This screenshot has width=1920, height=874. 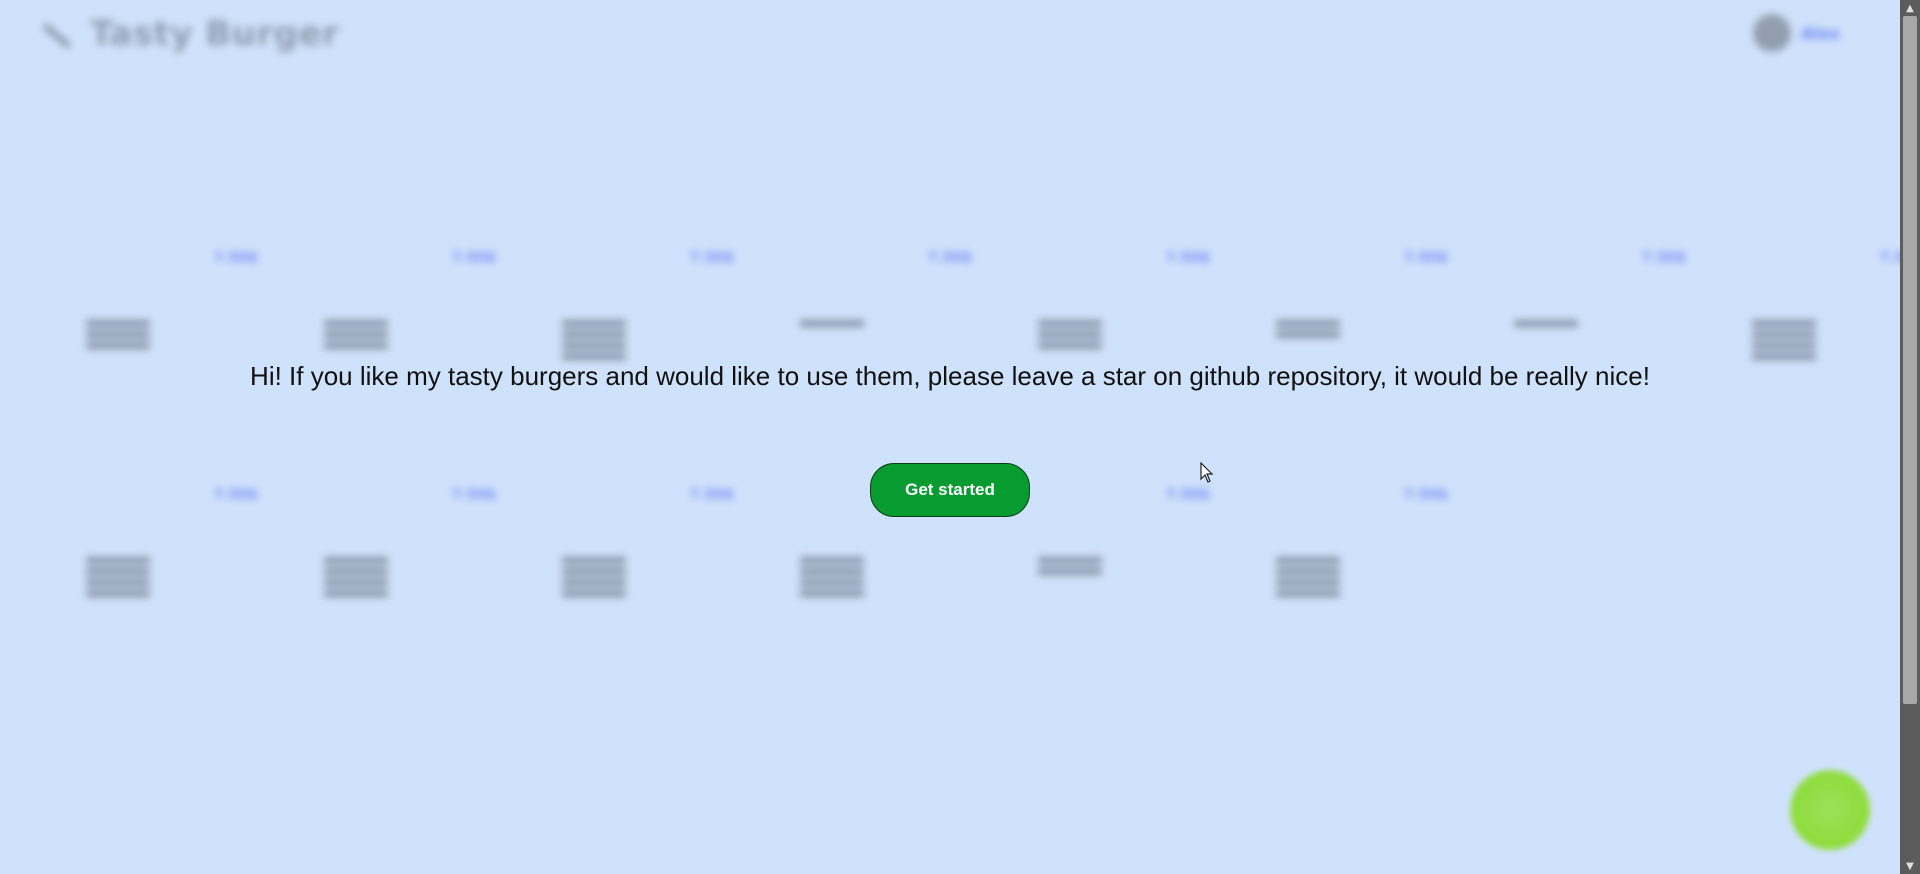 I want to click on scroll-down-icon: ▼, so click(x=1910, y=866).